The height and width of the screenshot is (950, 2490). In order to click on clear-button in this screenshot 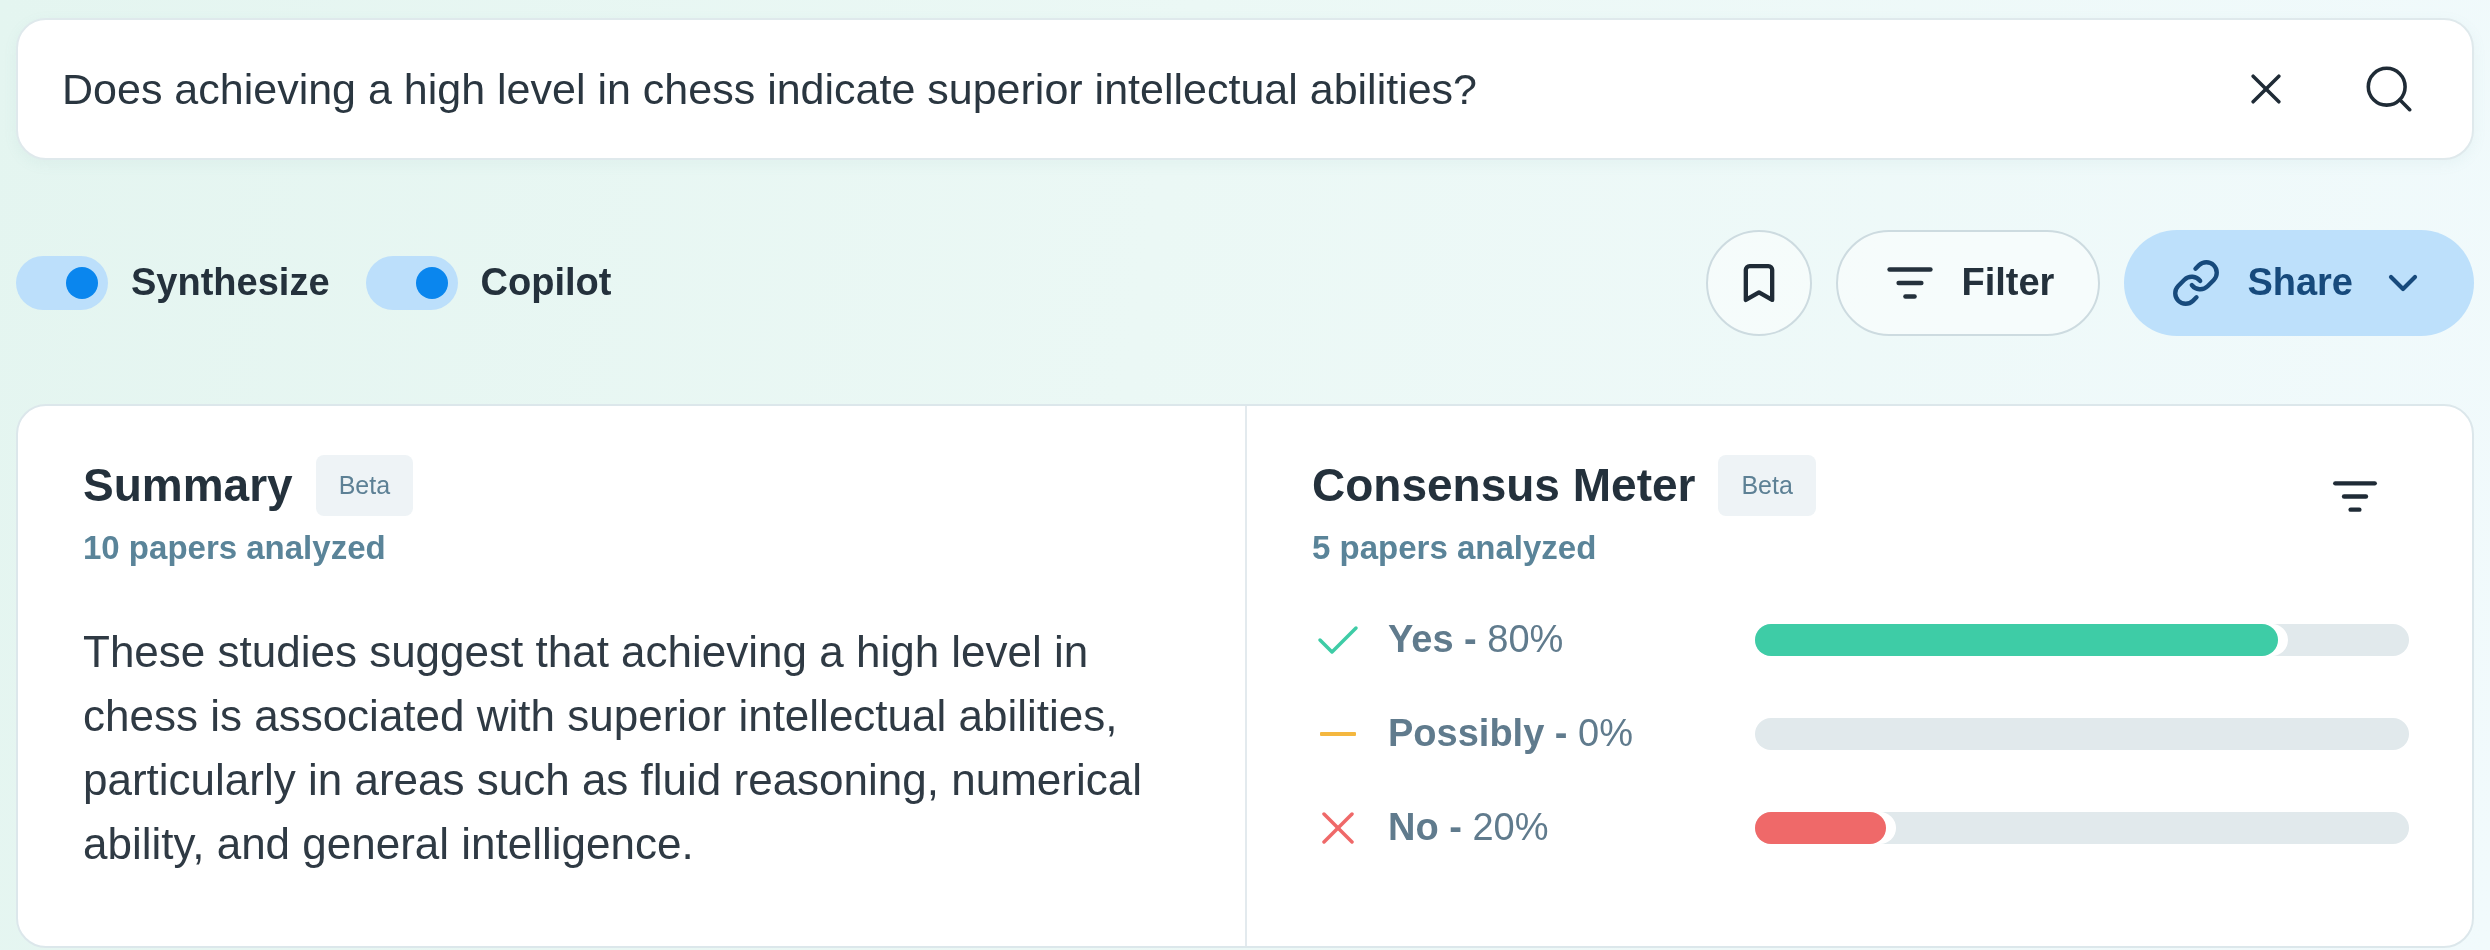, I will do `click(2266, 89)`.